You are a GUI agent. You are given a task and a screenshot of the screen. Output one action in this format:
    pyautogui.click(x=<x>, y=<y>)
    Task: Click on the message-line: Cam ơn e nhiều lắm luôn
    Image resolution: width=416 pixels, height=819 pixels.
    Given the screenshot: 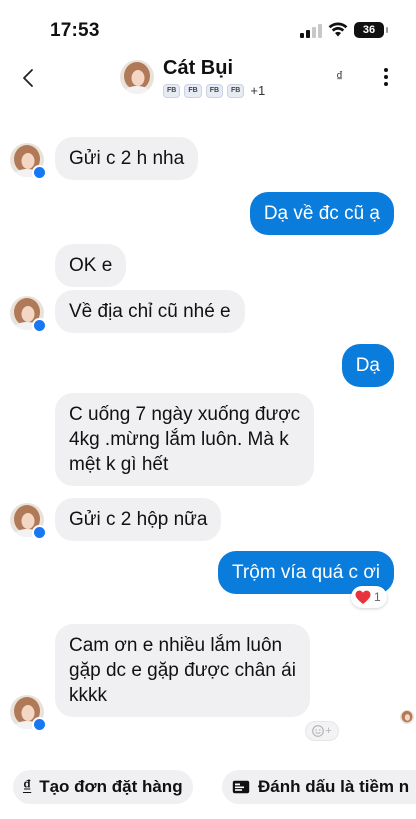 What is the action you would take?
    pyautogui.click(x=176, y=645)
    